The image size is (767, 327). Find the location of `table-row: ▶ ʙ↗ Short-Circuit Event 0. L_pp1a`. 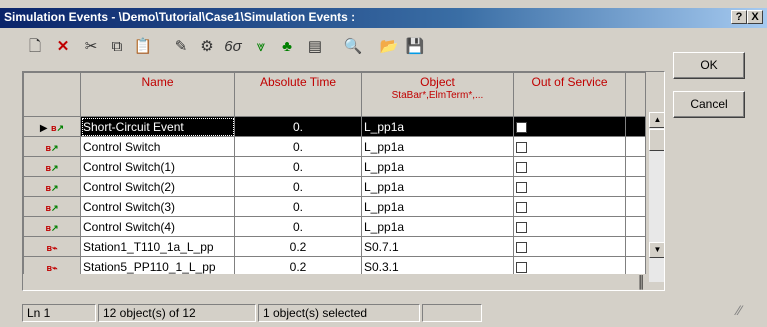

table-row: ▶ ʙ↗ Short-Circuit Event 0. L_pp1a is located at coordinates (334, 126).